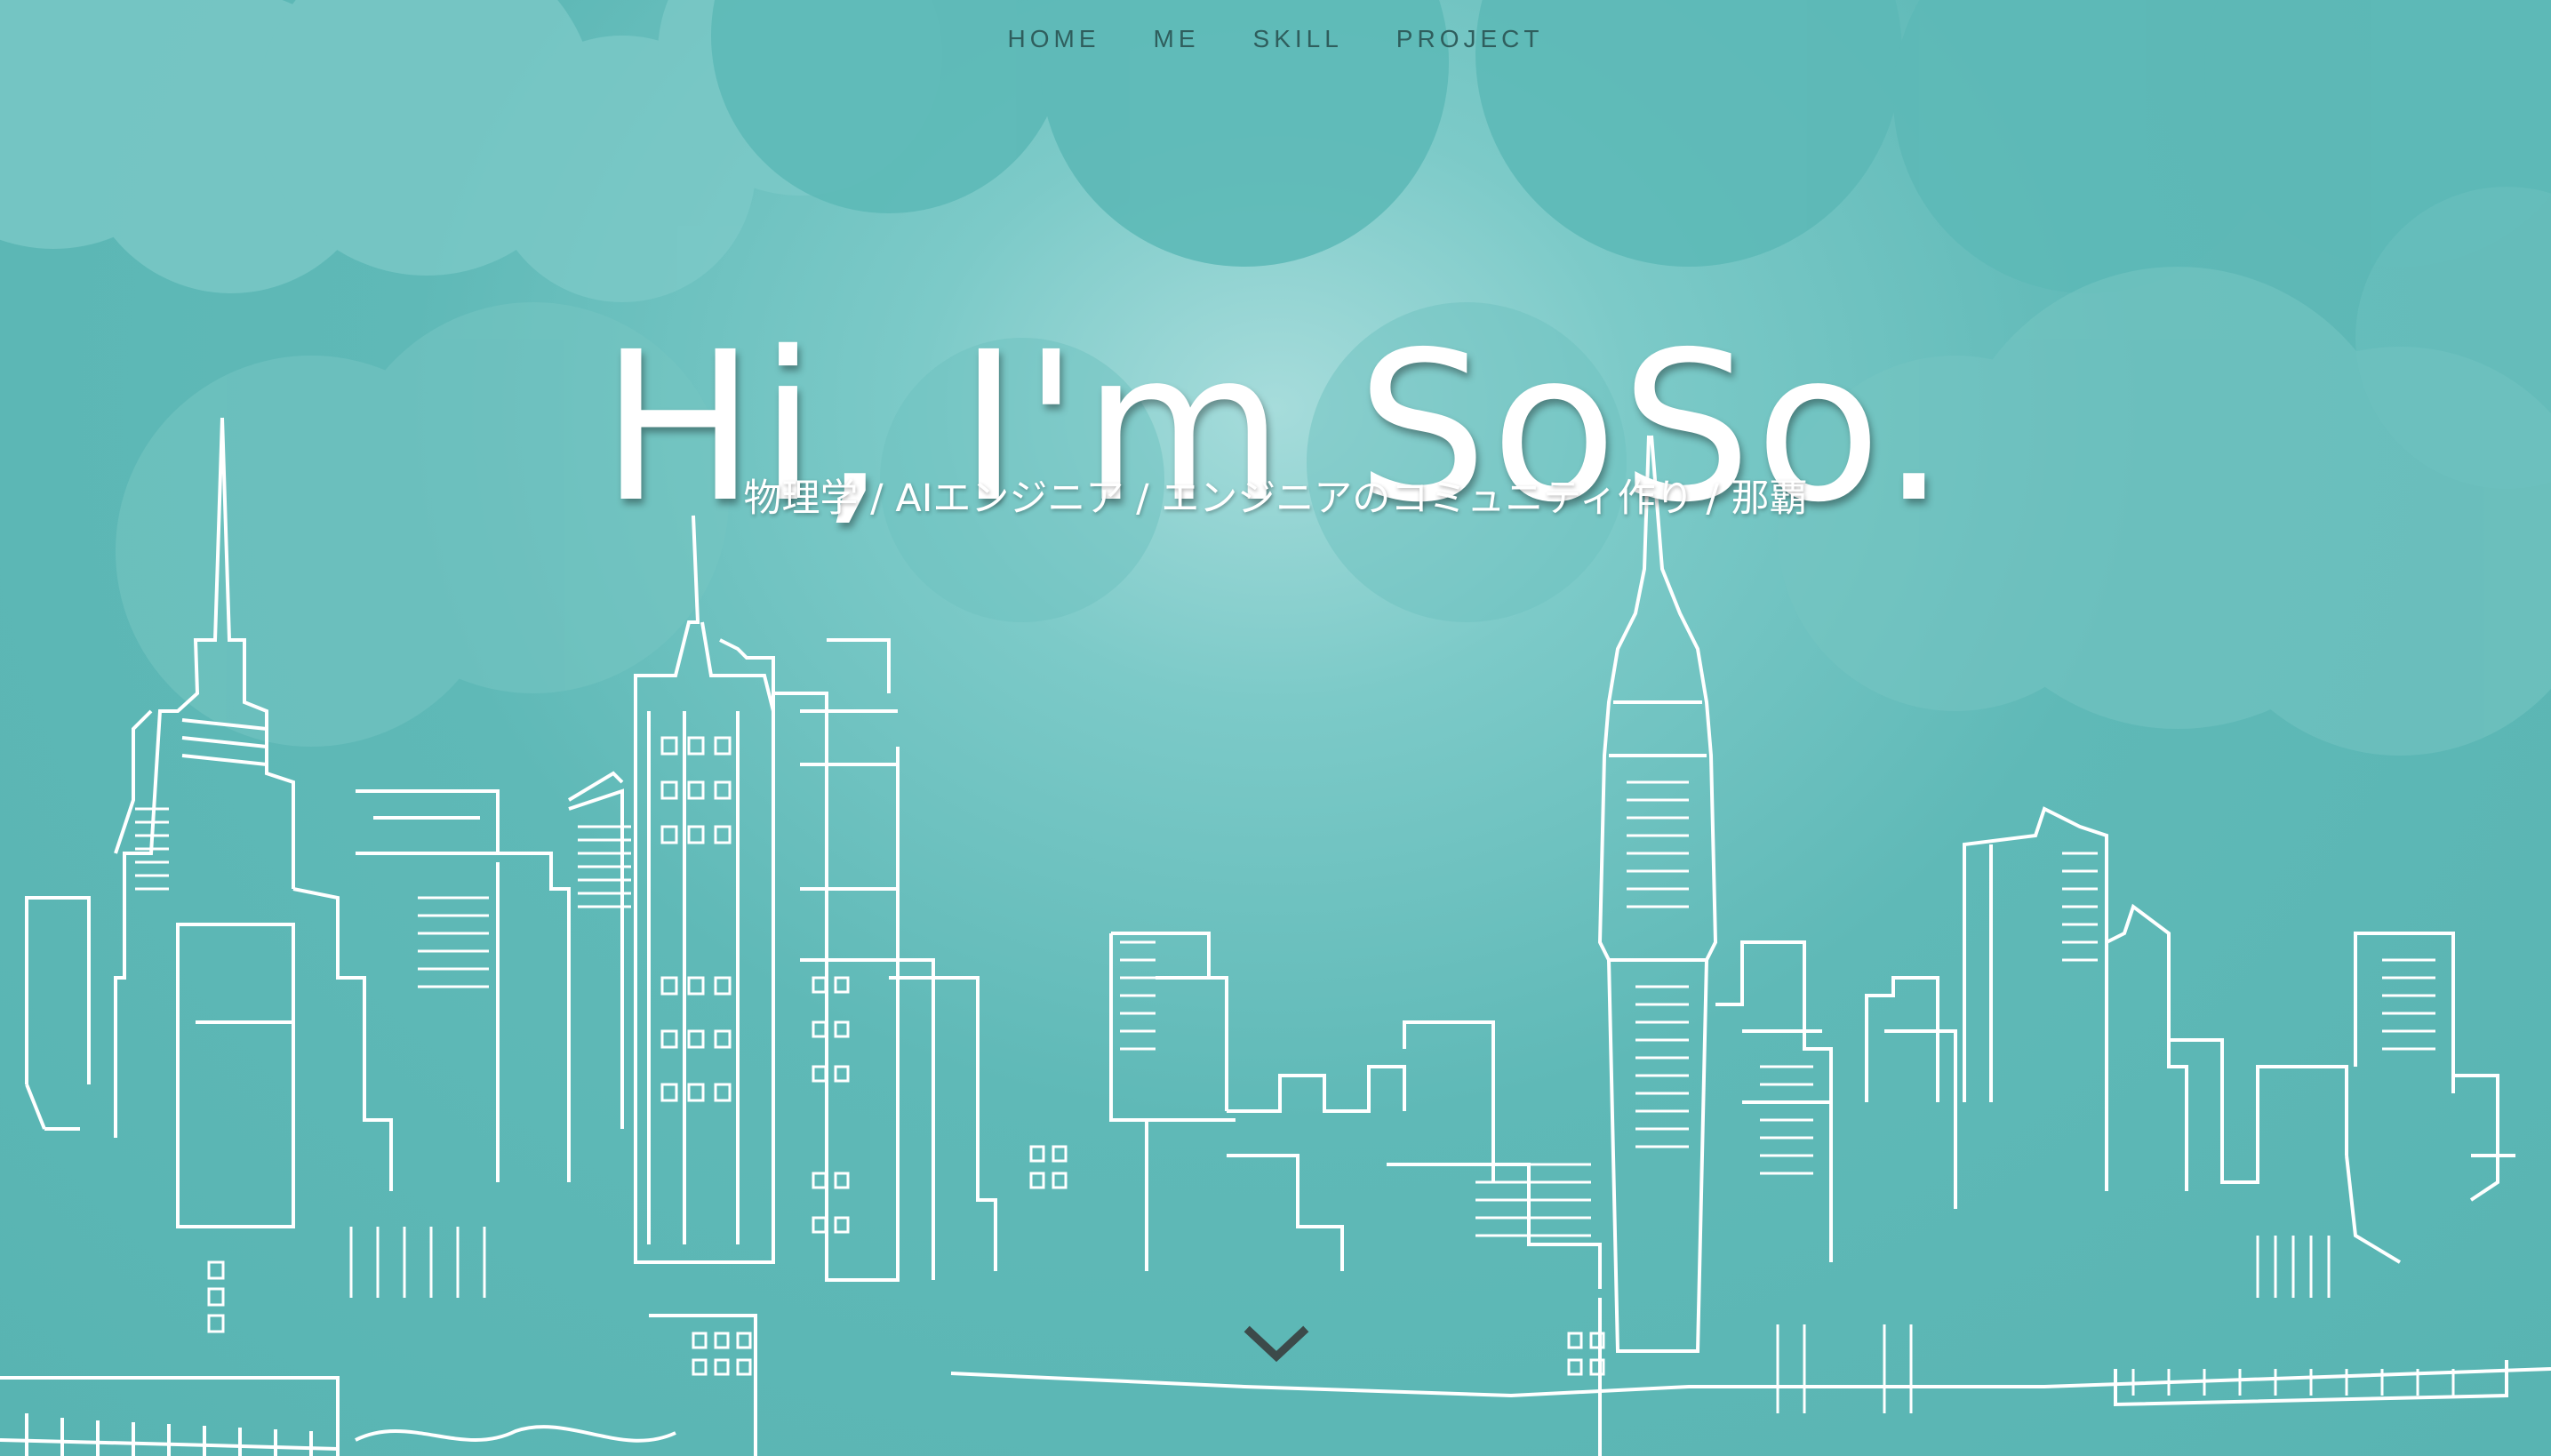  Describe the element at coordinates (1470, 39) in the screenshot. I see `nav-item-project: PROJECT` at that location.